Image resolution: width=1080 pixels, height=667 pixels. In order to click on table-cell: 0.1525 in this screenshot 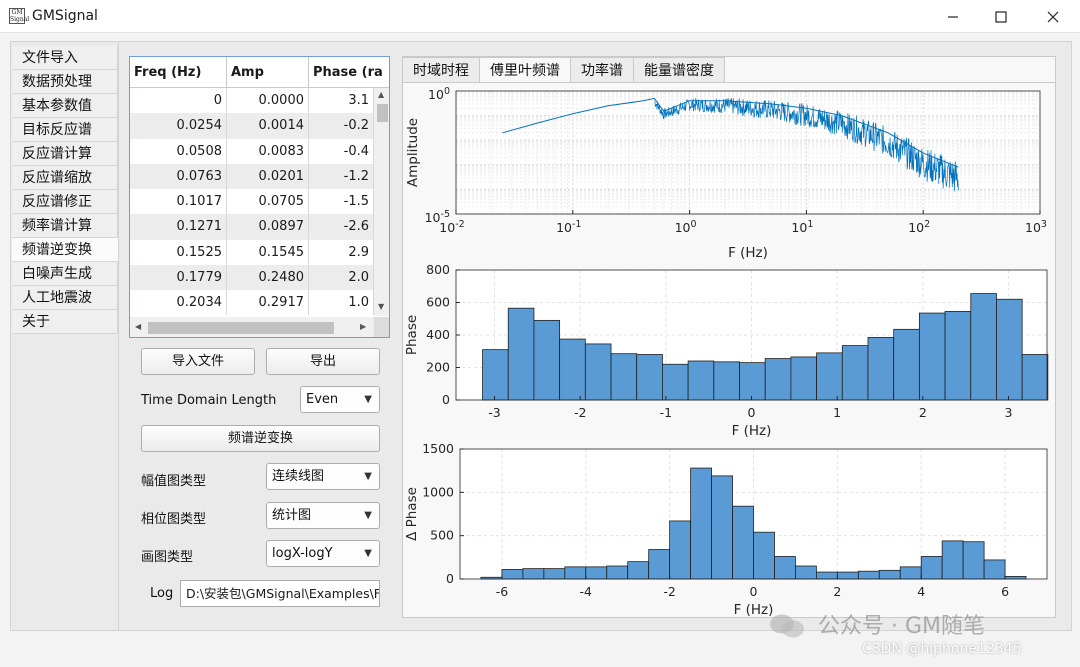, I will do `click(178, 252)`.